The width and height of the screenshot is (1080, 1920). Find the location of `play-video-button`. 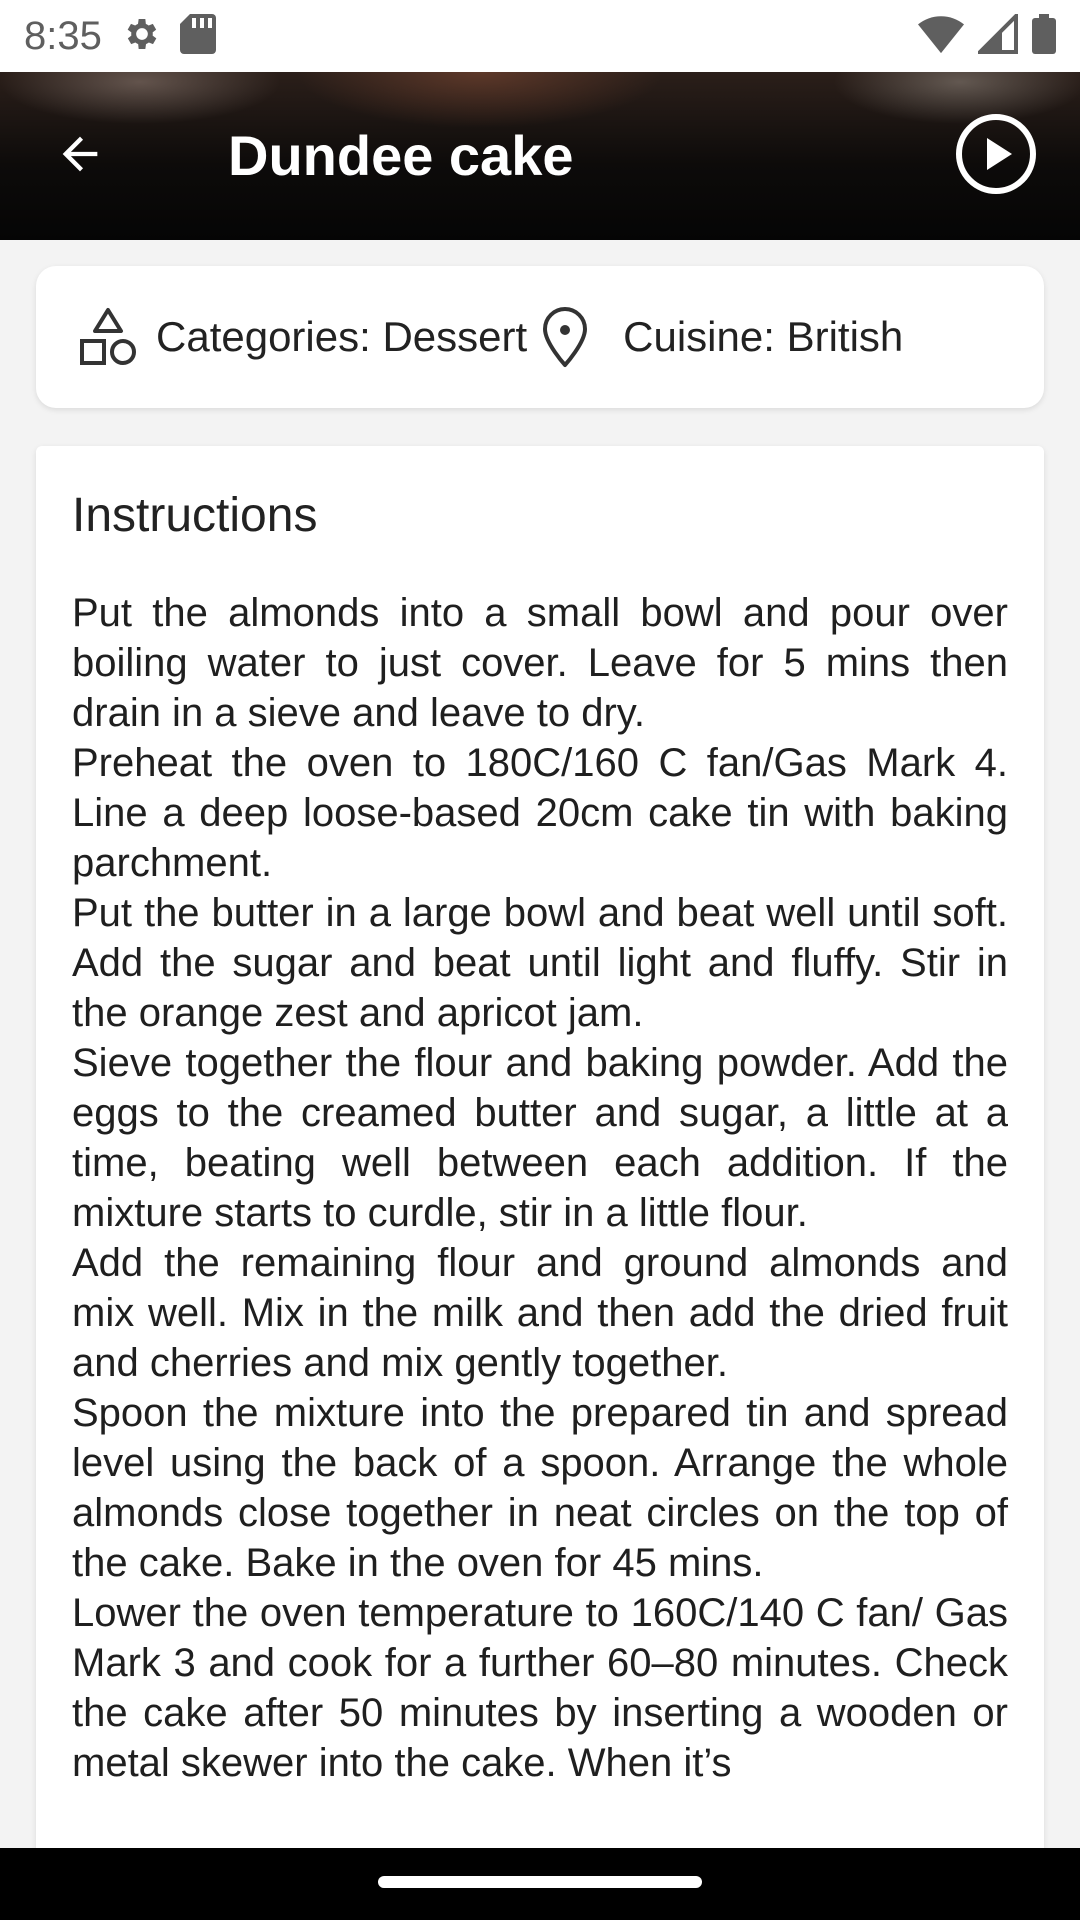

play-video-button is located at coordinates (996, 156).